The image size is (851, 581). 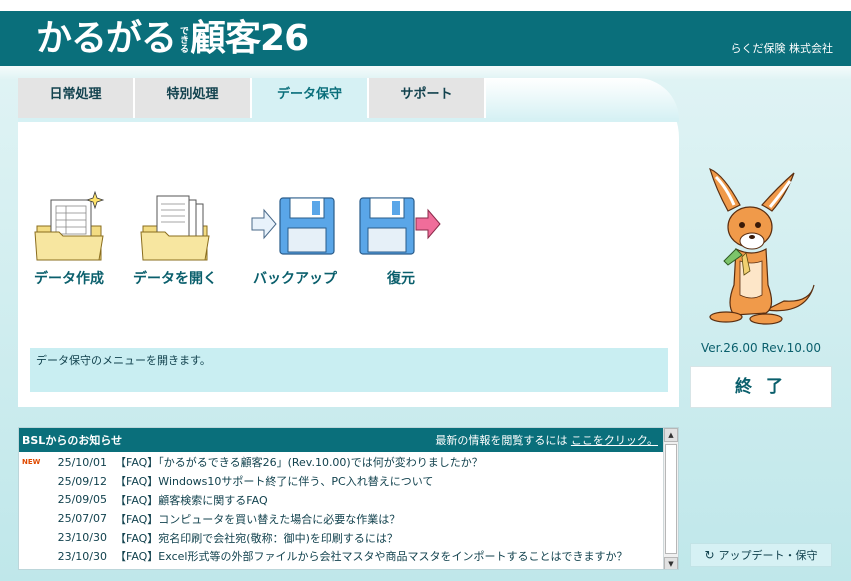 I want to click on news-date: 25/09/05, so click(x=82, y=500).